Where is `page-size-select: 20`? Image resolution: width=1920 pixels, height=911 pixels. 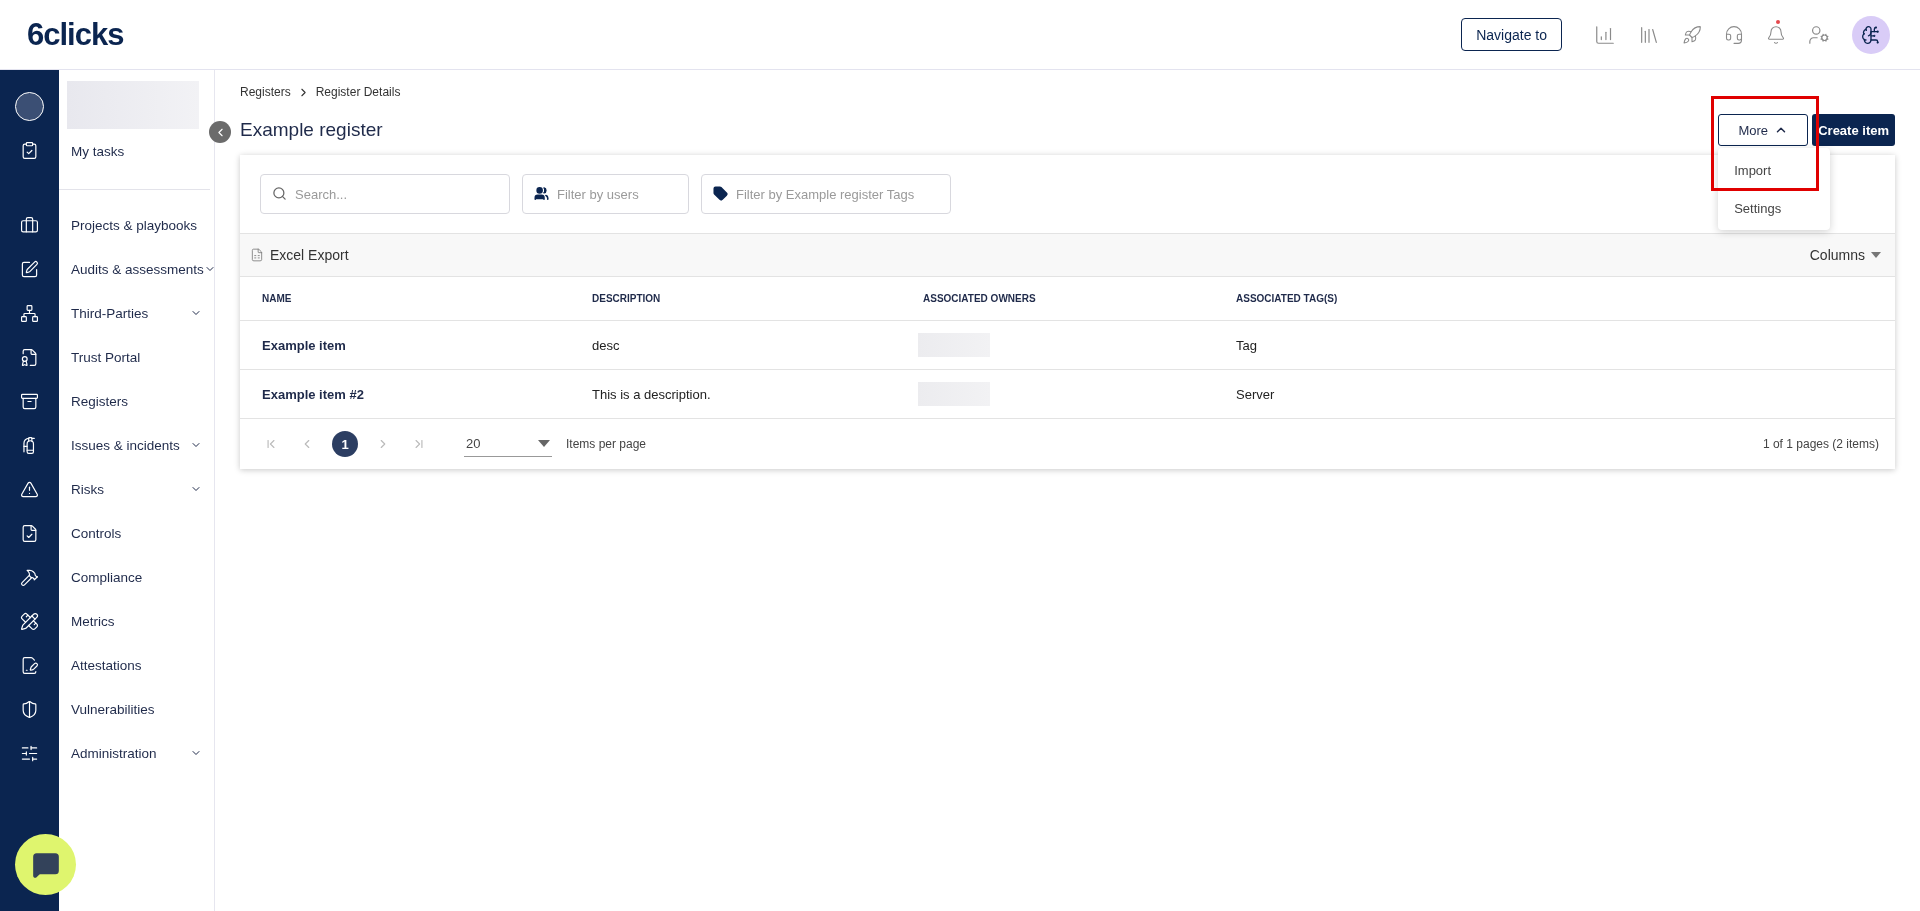 page-size-select: 20 is located at coordinates (508, 444).